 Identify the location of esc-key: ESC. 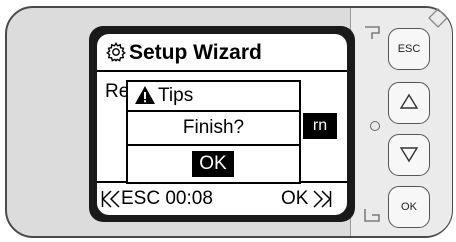
(409, 49).